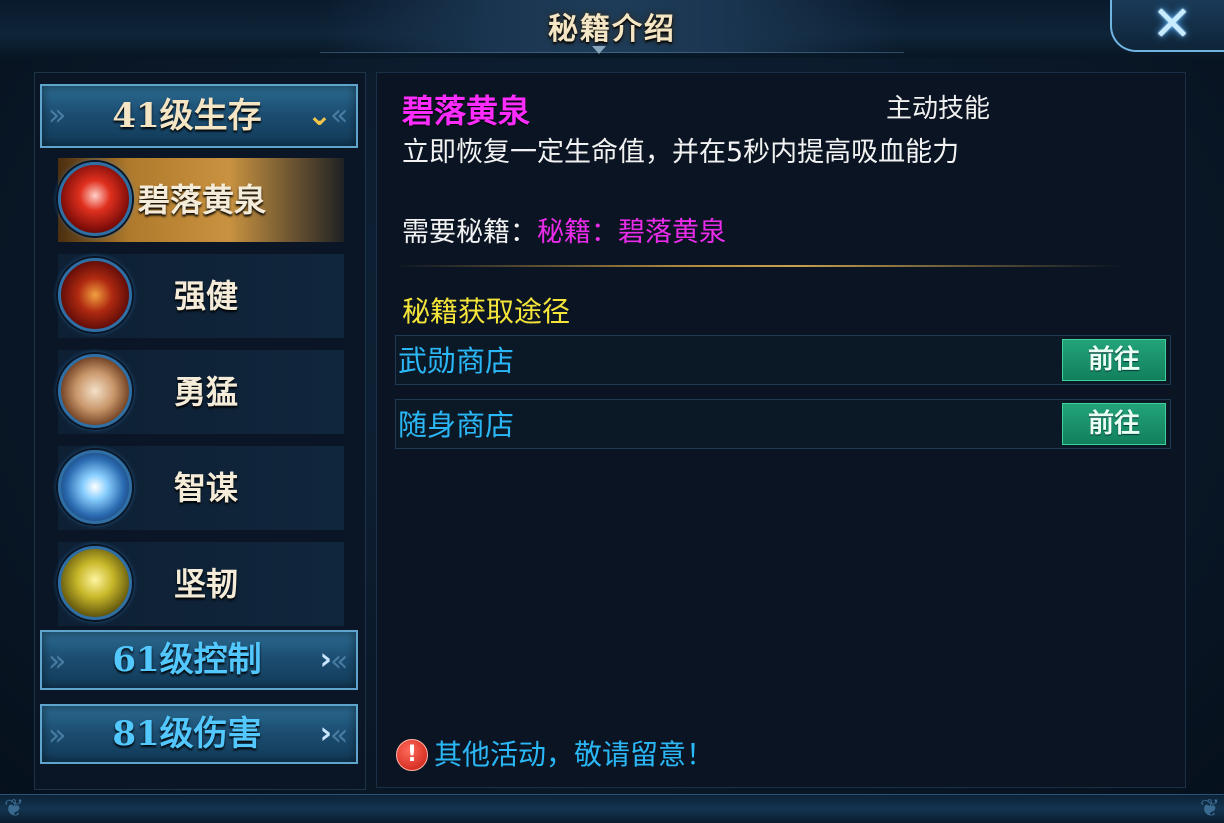 This screenshot has height=823, width=1224. What do you see at coordinates (187, 734) in the screenshot?
I see `category-label: 81级伤害` at bounding box center [187, 734].